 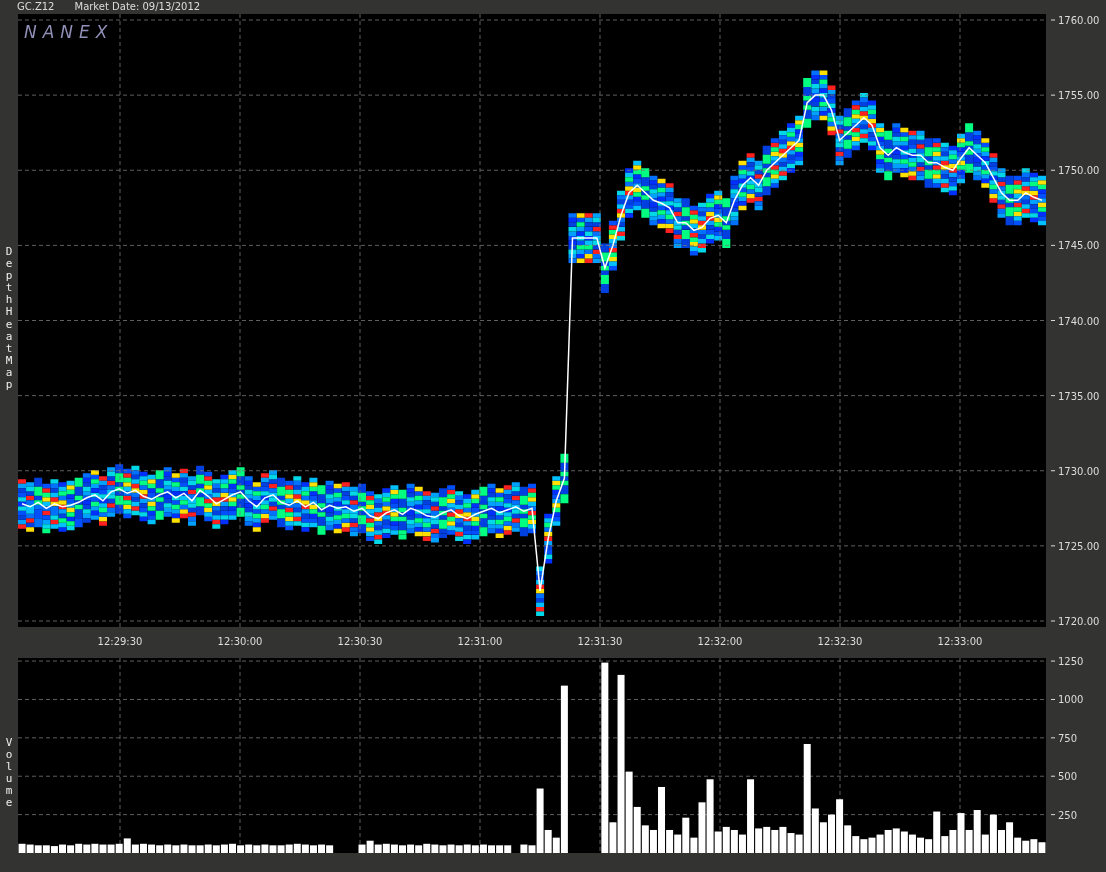 I want to click on price-axis-label: 1750.00, so click(x=1079, y=171).